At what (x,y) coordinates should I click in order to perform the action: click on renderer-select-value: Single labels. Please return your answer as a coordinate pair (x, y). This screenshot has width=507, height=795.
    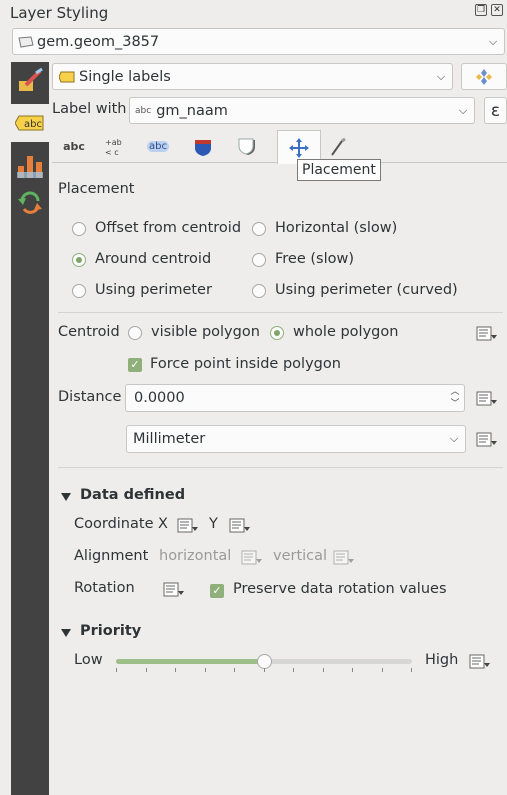
    Looking at the image, I should click on (125, 76).